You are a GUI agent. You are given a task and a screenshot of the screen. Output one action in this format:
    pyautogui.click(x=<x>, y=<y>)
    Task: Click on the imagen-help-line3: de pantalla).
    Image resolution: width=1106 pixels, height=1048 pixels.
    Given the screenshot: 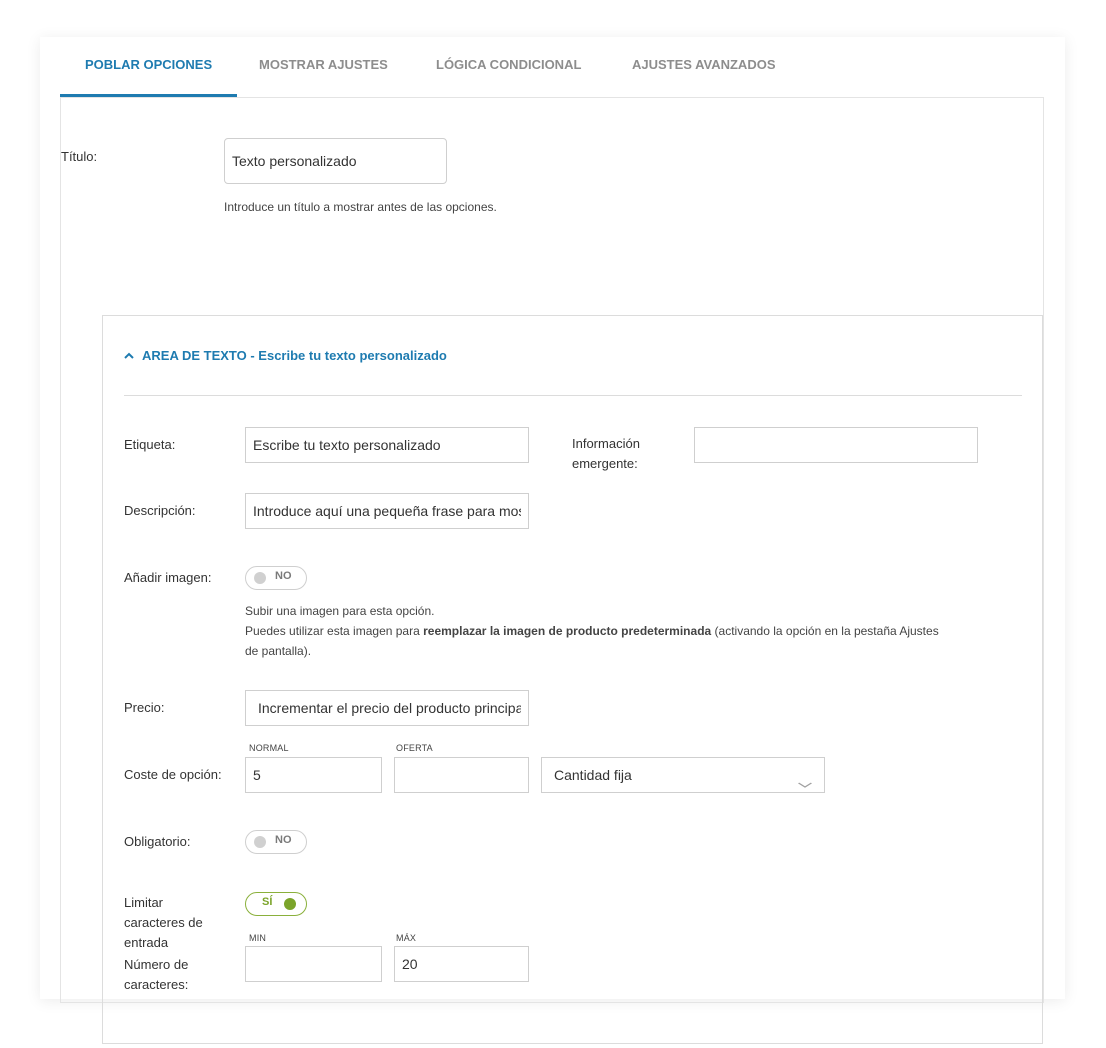 What is the action you would take?
    pyautogui.click(x=278, y=651)
    